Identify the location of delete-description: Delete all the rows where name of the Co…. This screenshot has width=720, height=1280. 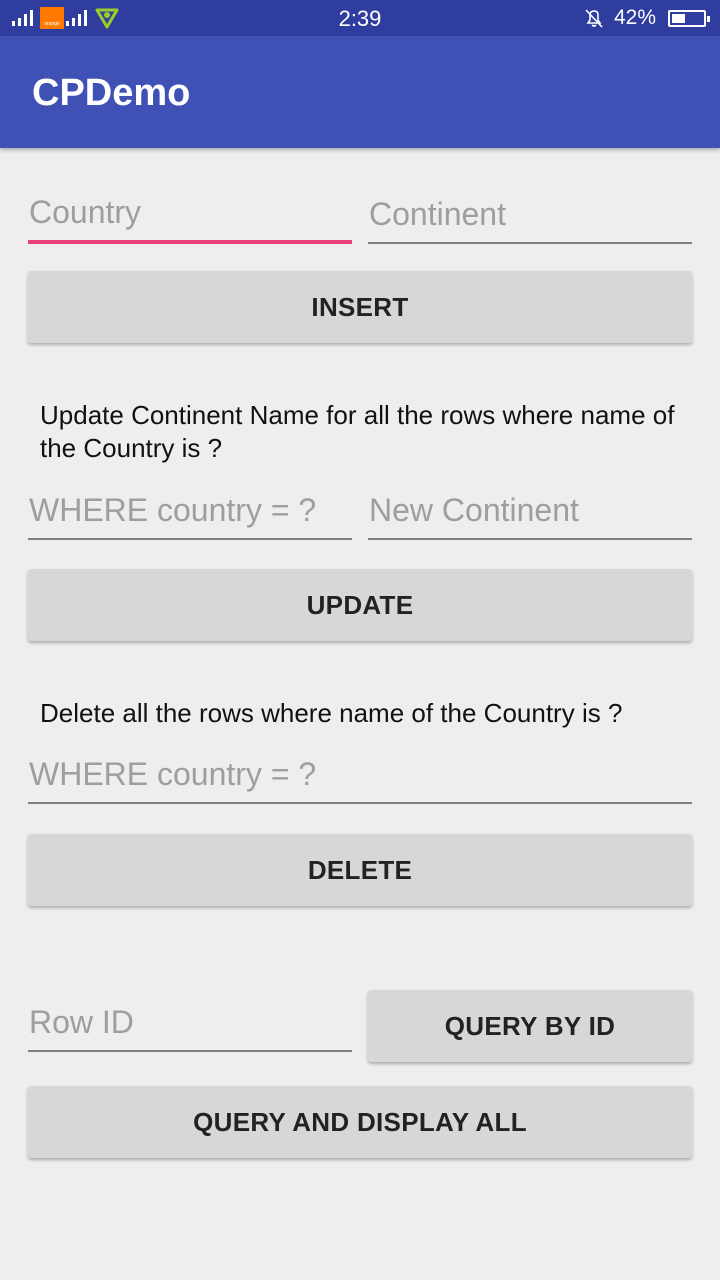
(331, 713).